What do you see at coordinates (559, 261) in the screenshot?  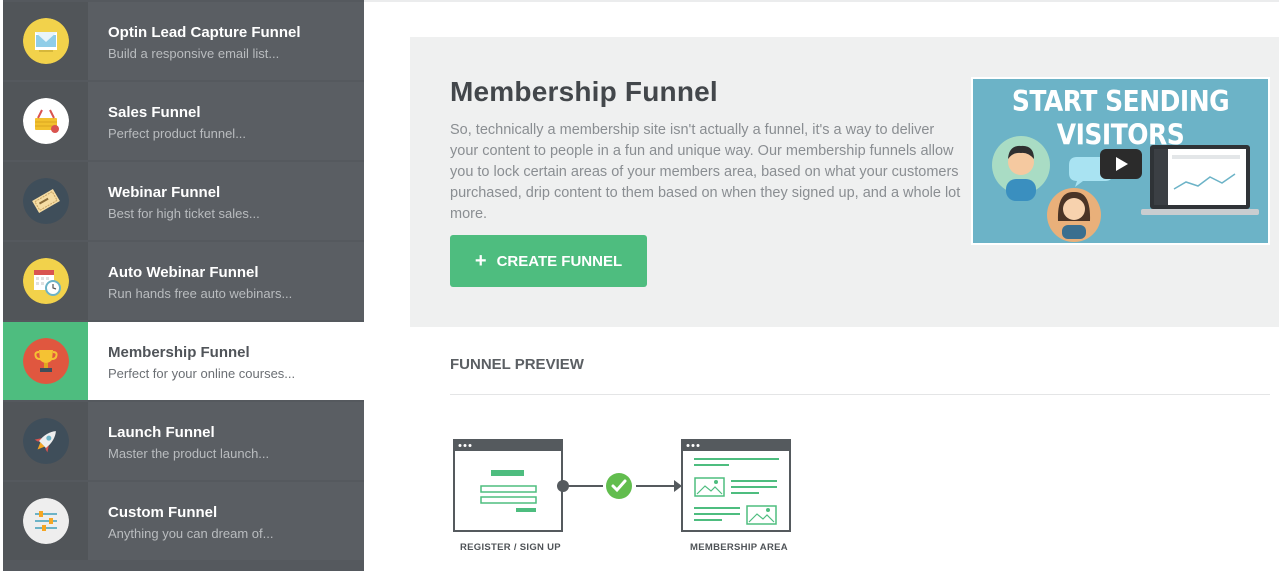 I see `create-funnel-label: CREATE FUNNEL` at bounding box center [559, 261].